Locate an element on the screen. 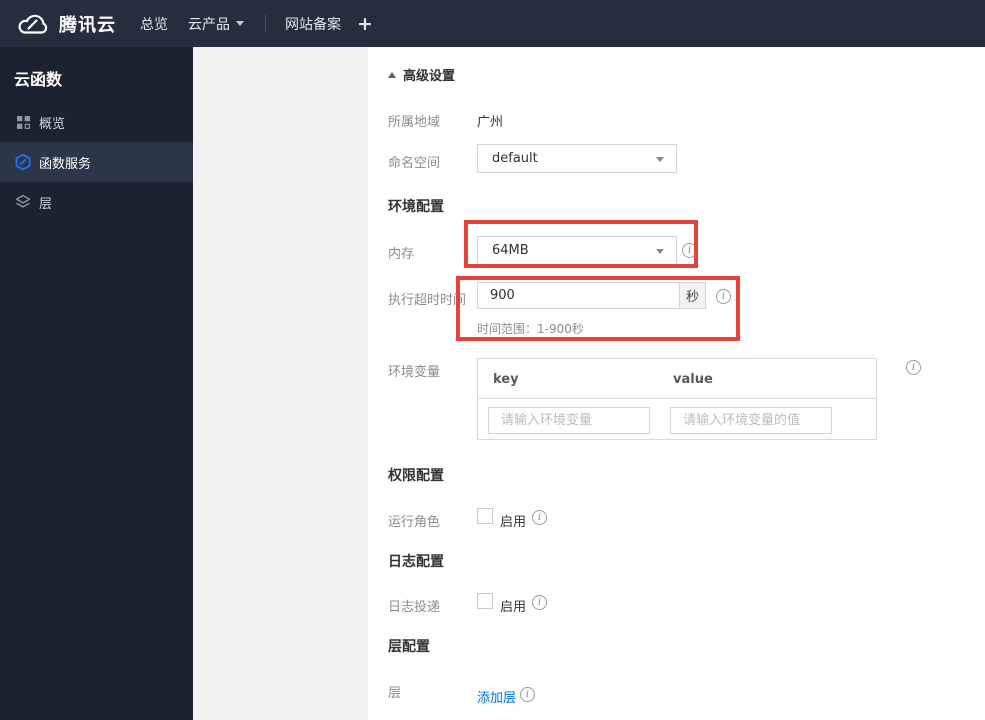 This screenshot has height=720, width=985. run-role-enable-label: 启用 is located at coordinates (513, 522).